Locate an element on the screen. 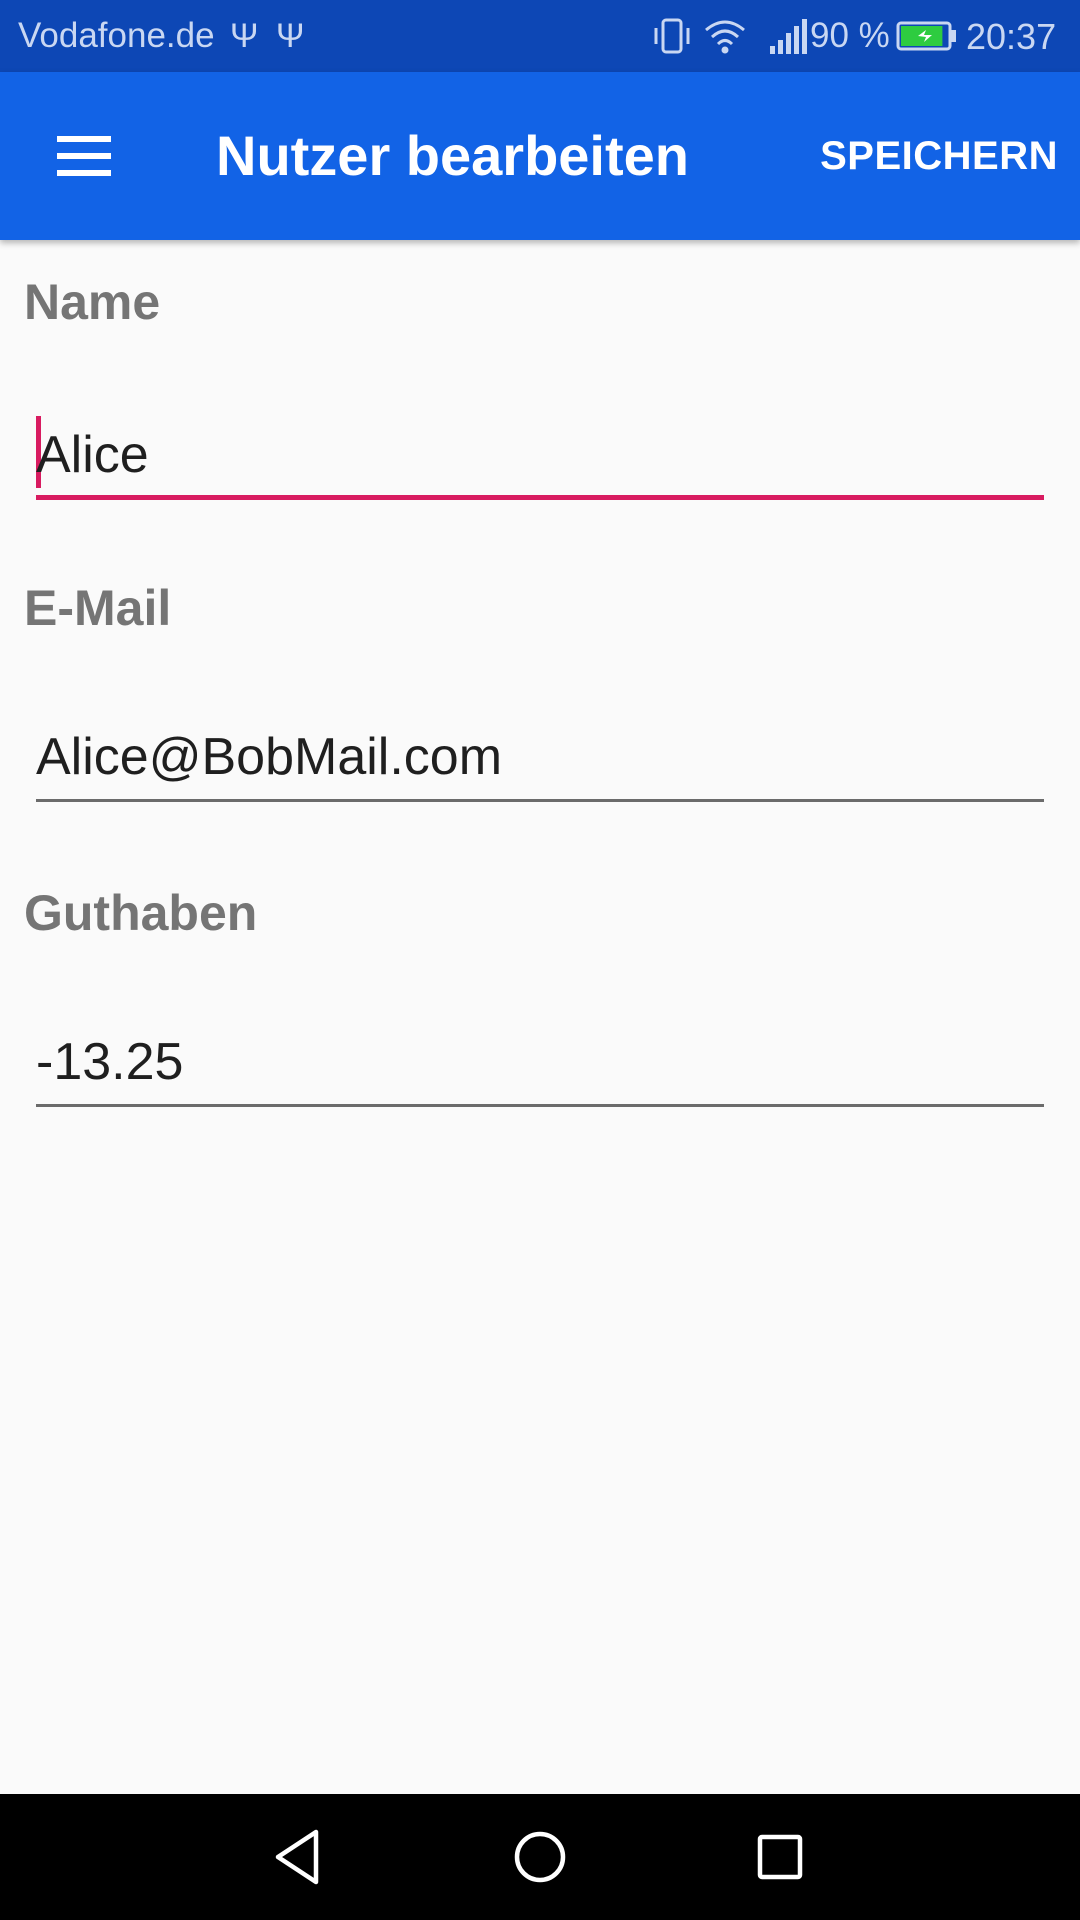  clock: 20:37 is located at coordinates (1011, 36).